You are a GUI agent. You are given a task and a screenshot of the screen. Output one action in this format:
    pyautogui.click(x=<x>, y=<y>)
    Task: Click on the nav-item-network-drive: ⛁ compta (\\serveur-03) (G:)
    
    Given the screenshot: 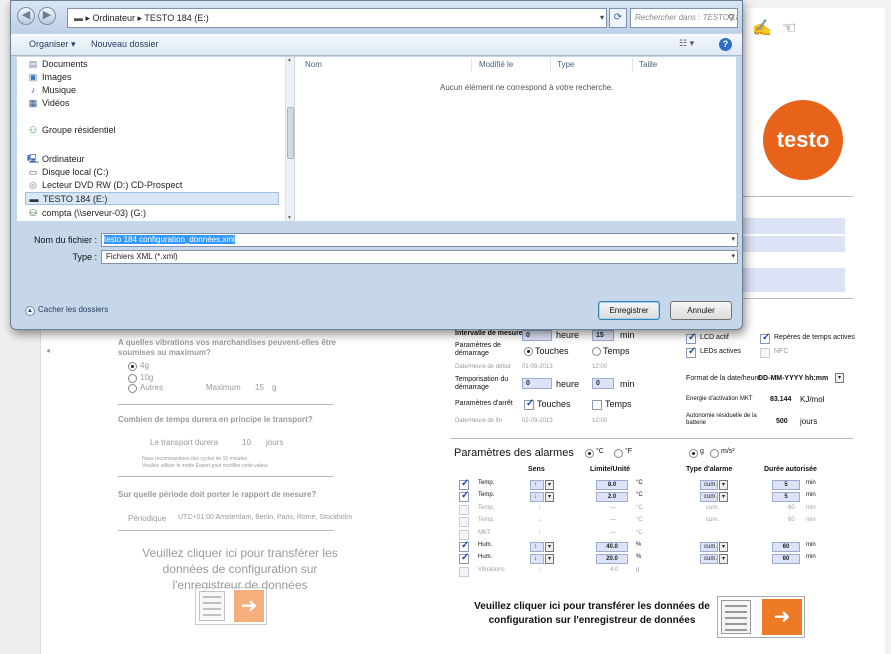 What is the action you would take?
    pyautogui.click(x=86, y=213)
    